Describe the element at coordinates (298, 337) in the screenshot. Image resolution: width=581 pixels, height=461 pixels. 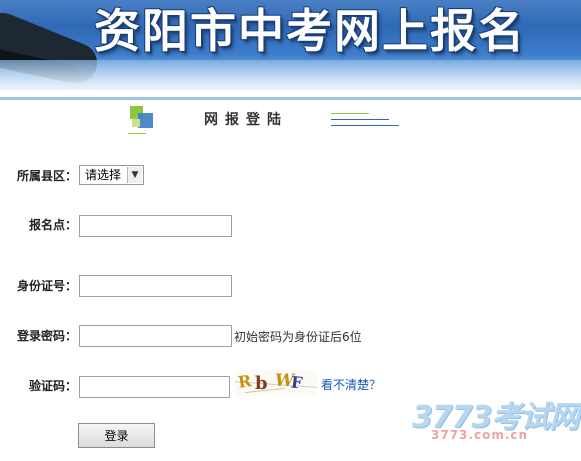
I see `password-hint: 初始密码为身份证后6位` at that location.